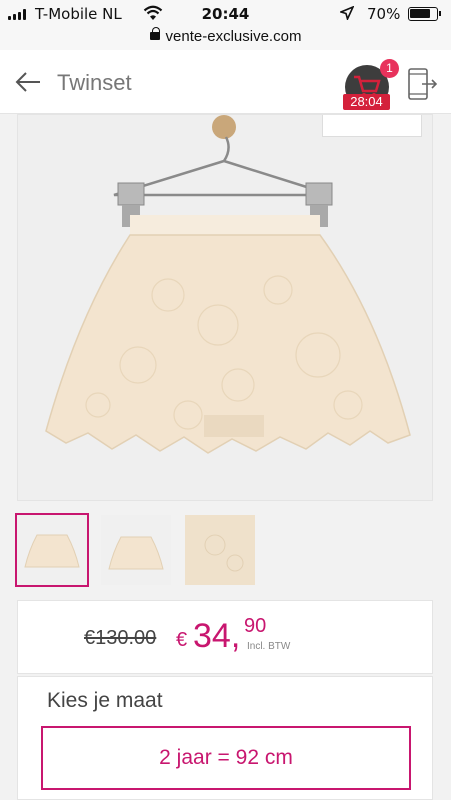 Image resolution: width=451 pixels, height=800 pixels. I want to click on battery-icon, so click(424, 14).